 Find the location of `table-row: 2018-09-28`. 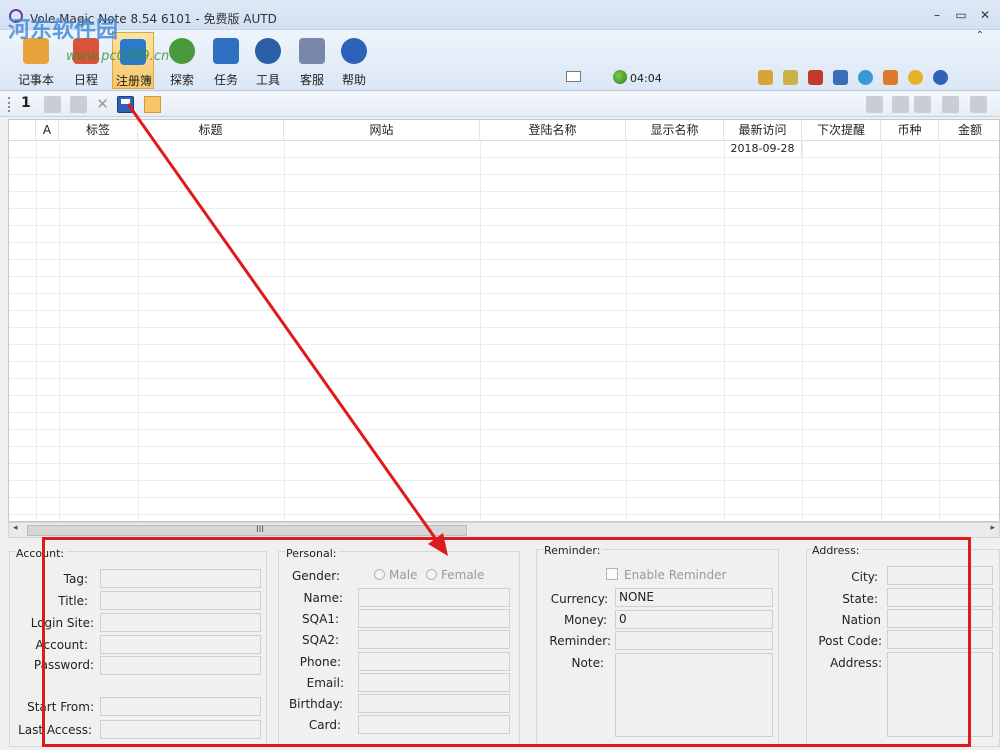

table-row: 2018-09-28 is located at coordinates (504, 149).